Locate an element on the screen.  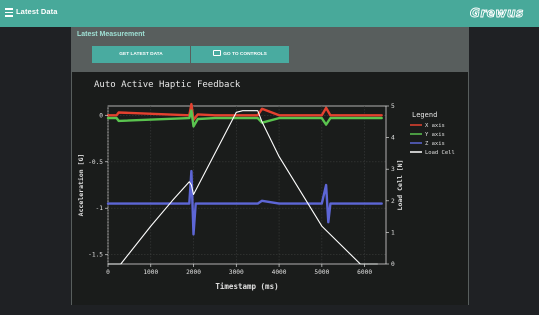
y-axis-left-label: Acceleration [G] is located at coordinates (81, 185).